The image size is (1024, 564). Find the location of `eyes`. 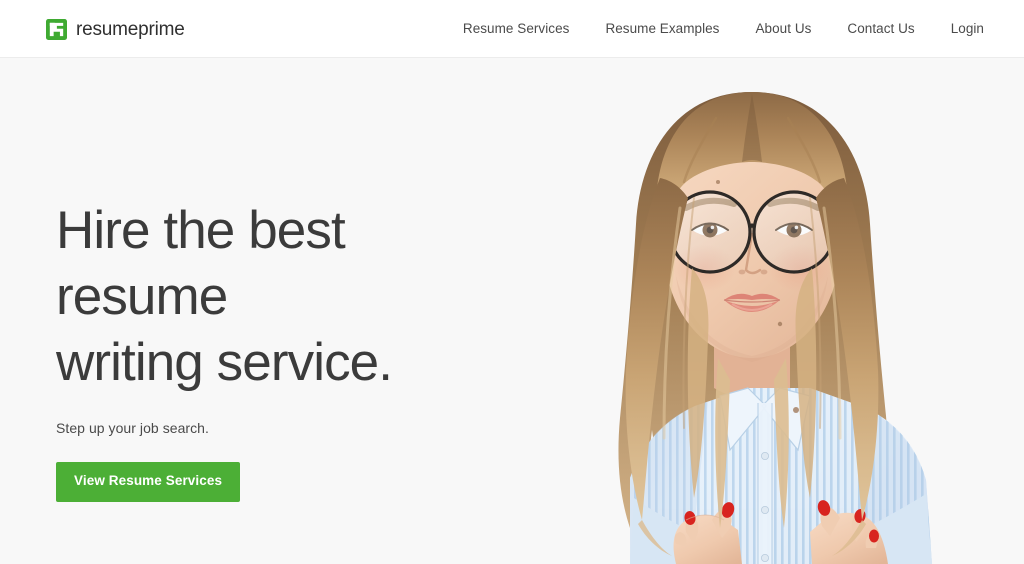

eyes is located at coordinates (752, 230).